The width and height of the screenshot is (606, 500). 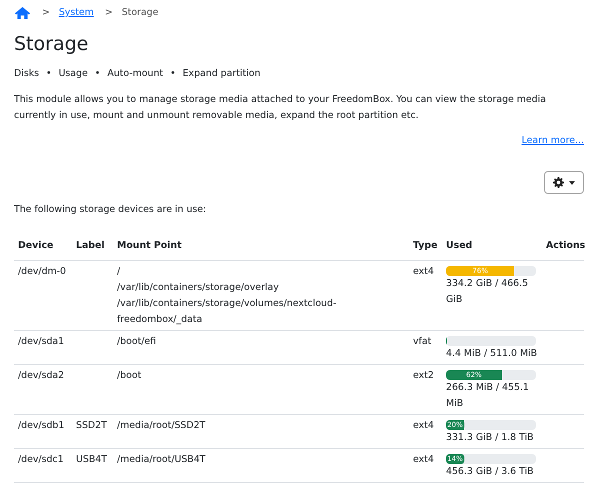 I want to click on mount-point-text: /, so click(x=119, y=272).